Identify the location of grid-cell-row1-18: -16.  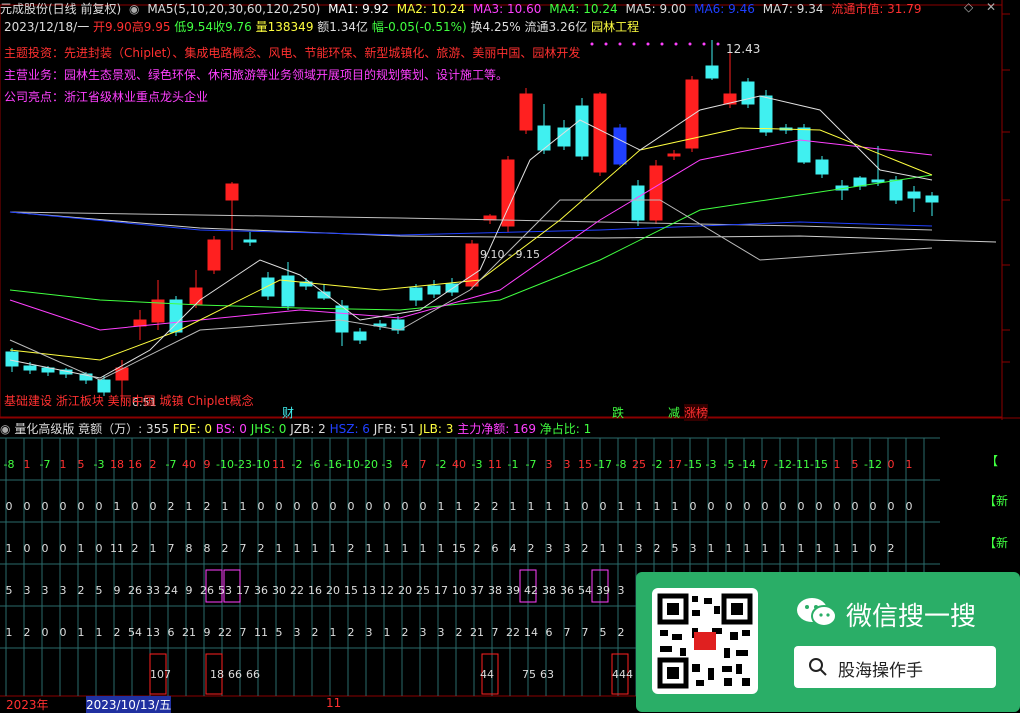
(333, 464).